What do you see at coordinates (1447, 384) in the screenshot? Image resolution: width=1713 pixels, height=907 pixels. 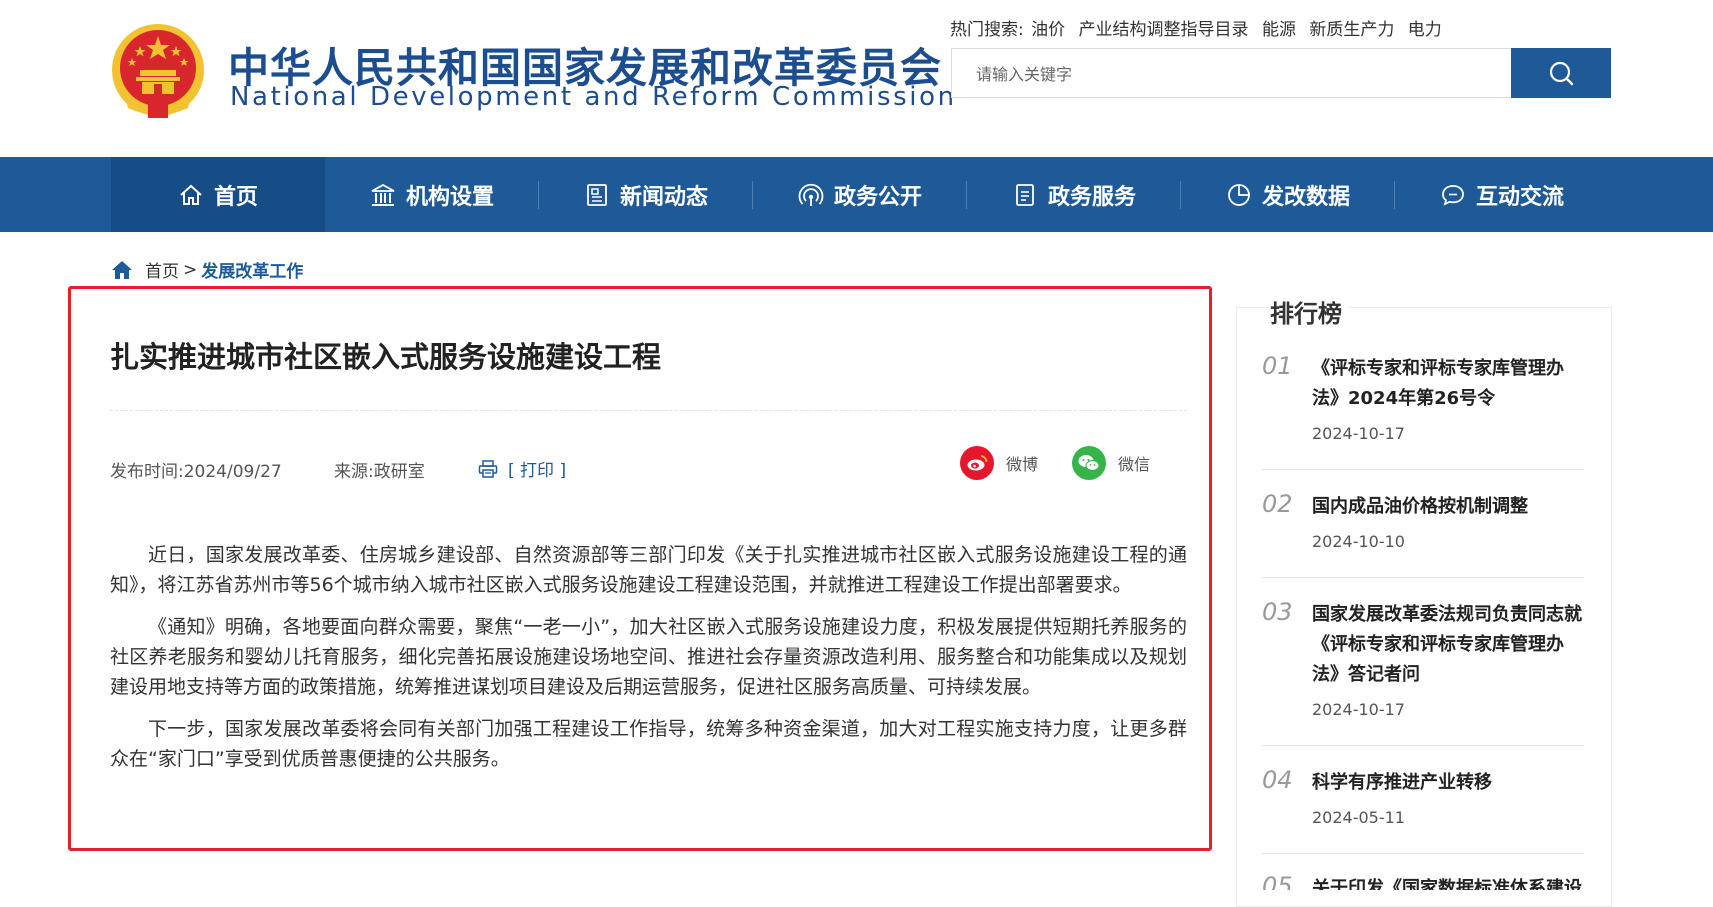 I see `ranking-link: 《评标专家和评标专家库管理办法》2024年第26号令` at bounding box center [1447, 384].